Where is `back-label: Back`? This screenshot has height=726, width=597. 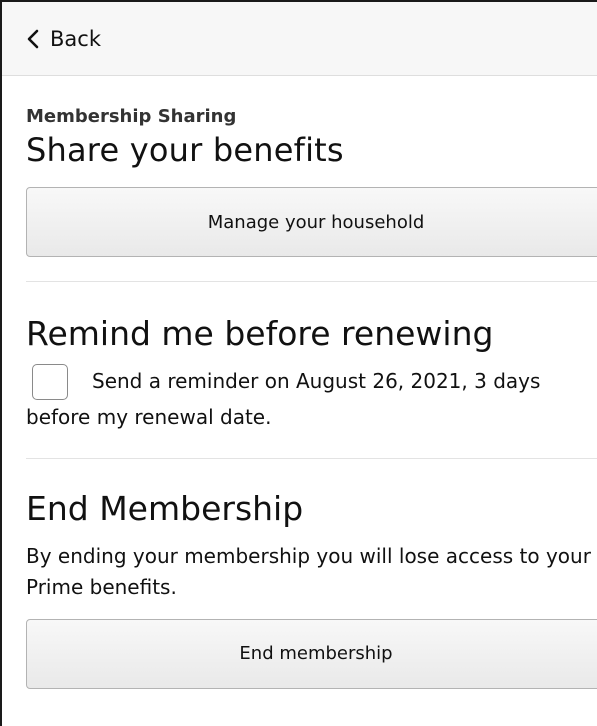 back-label: Back is located at coordinates (75, 38).